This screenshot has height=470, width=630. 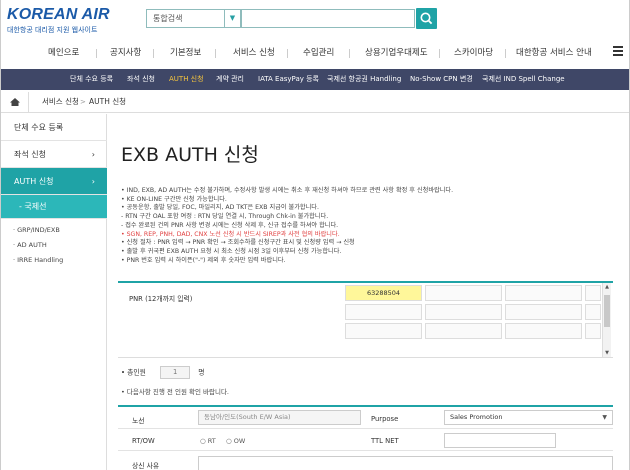 What do you see at coordinates (201, 372) in the screenshot?
I see `total-passenger-unit: 명` at bounding box center [201, 372].